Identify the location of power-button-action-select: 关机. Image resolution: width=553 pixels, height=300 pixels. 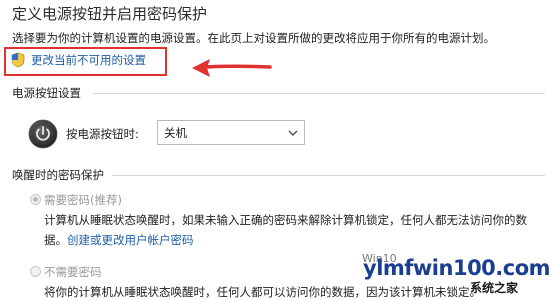
(231, 132).